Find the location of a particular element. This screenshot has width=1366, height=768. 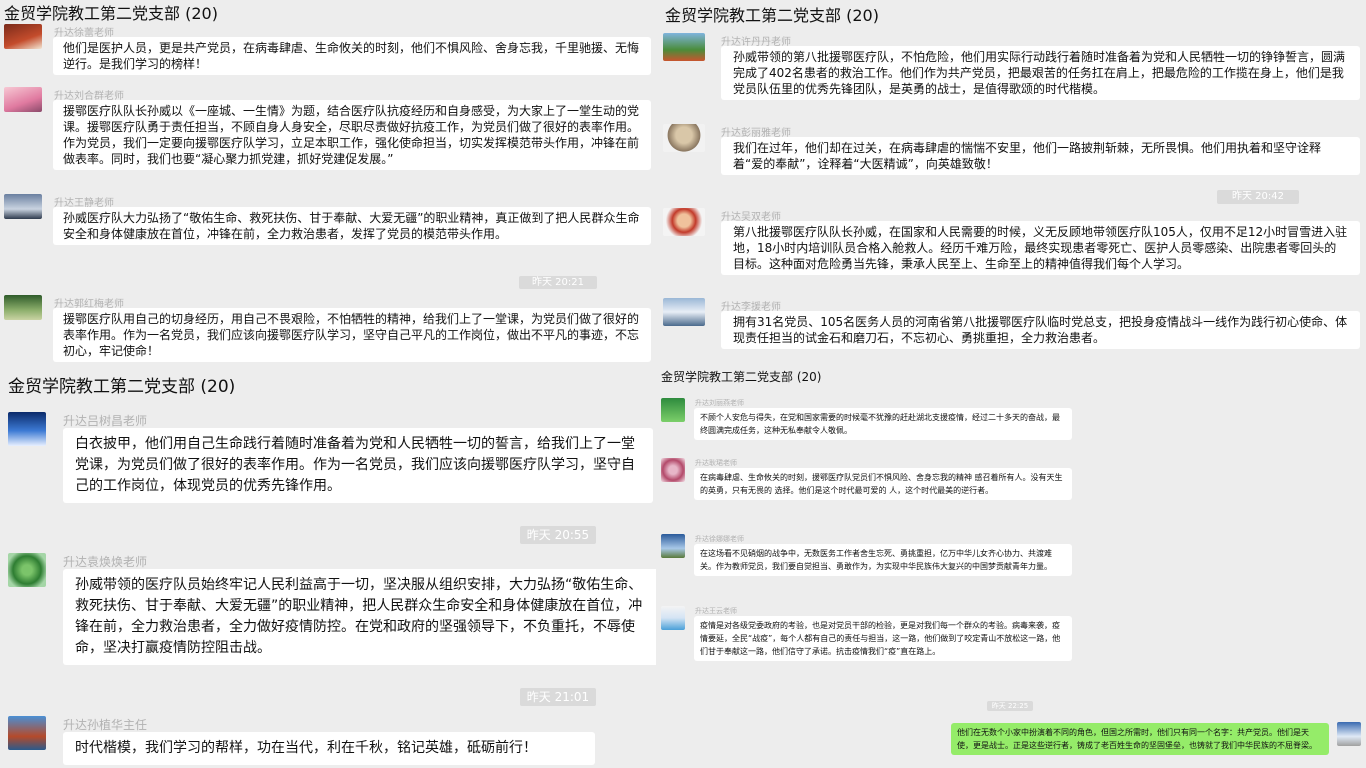

sender-name: 升达王云老师 is located at coordinates (716, 611).